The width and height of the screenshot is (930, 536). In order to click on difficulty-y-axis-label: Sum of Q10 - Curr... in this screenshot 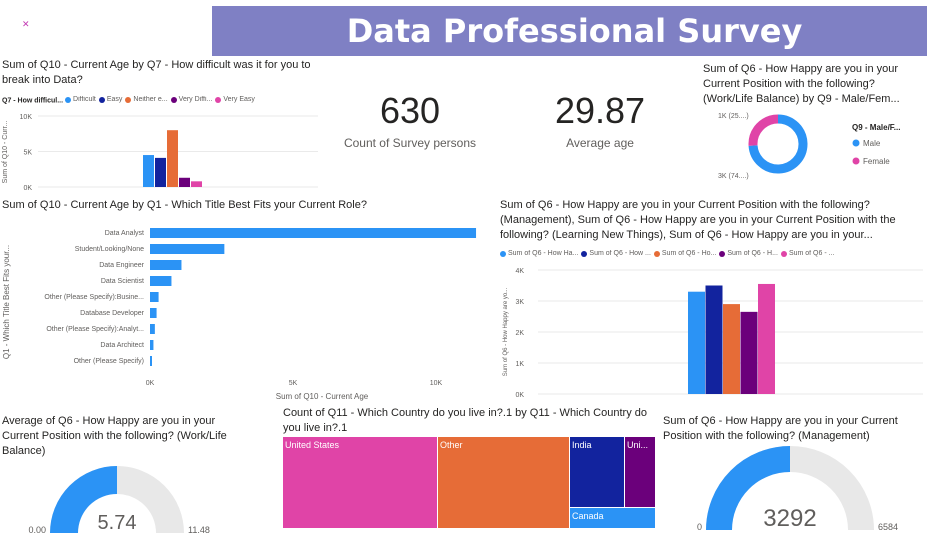, I will do `click(5, 152)`.